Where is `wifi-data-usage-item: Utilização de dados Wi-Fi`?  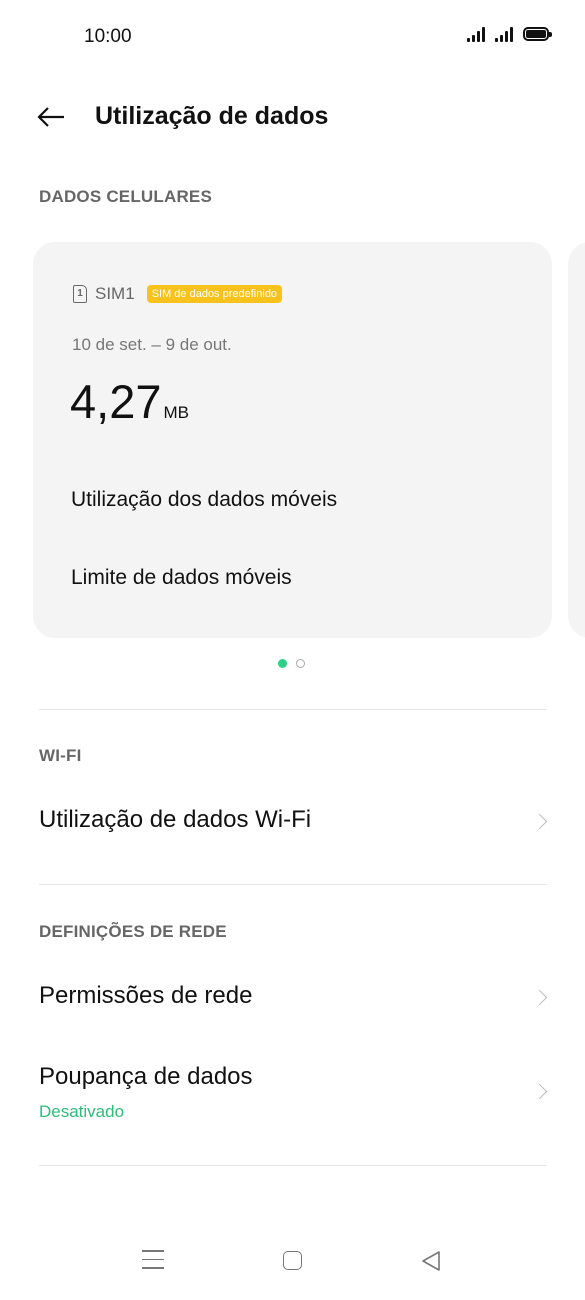
wifi-data-usage-item: Utilização de dados Wi-Fi is located at coordinates (292, 822).